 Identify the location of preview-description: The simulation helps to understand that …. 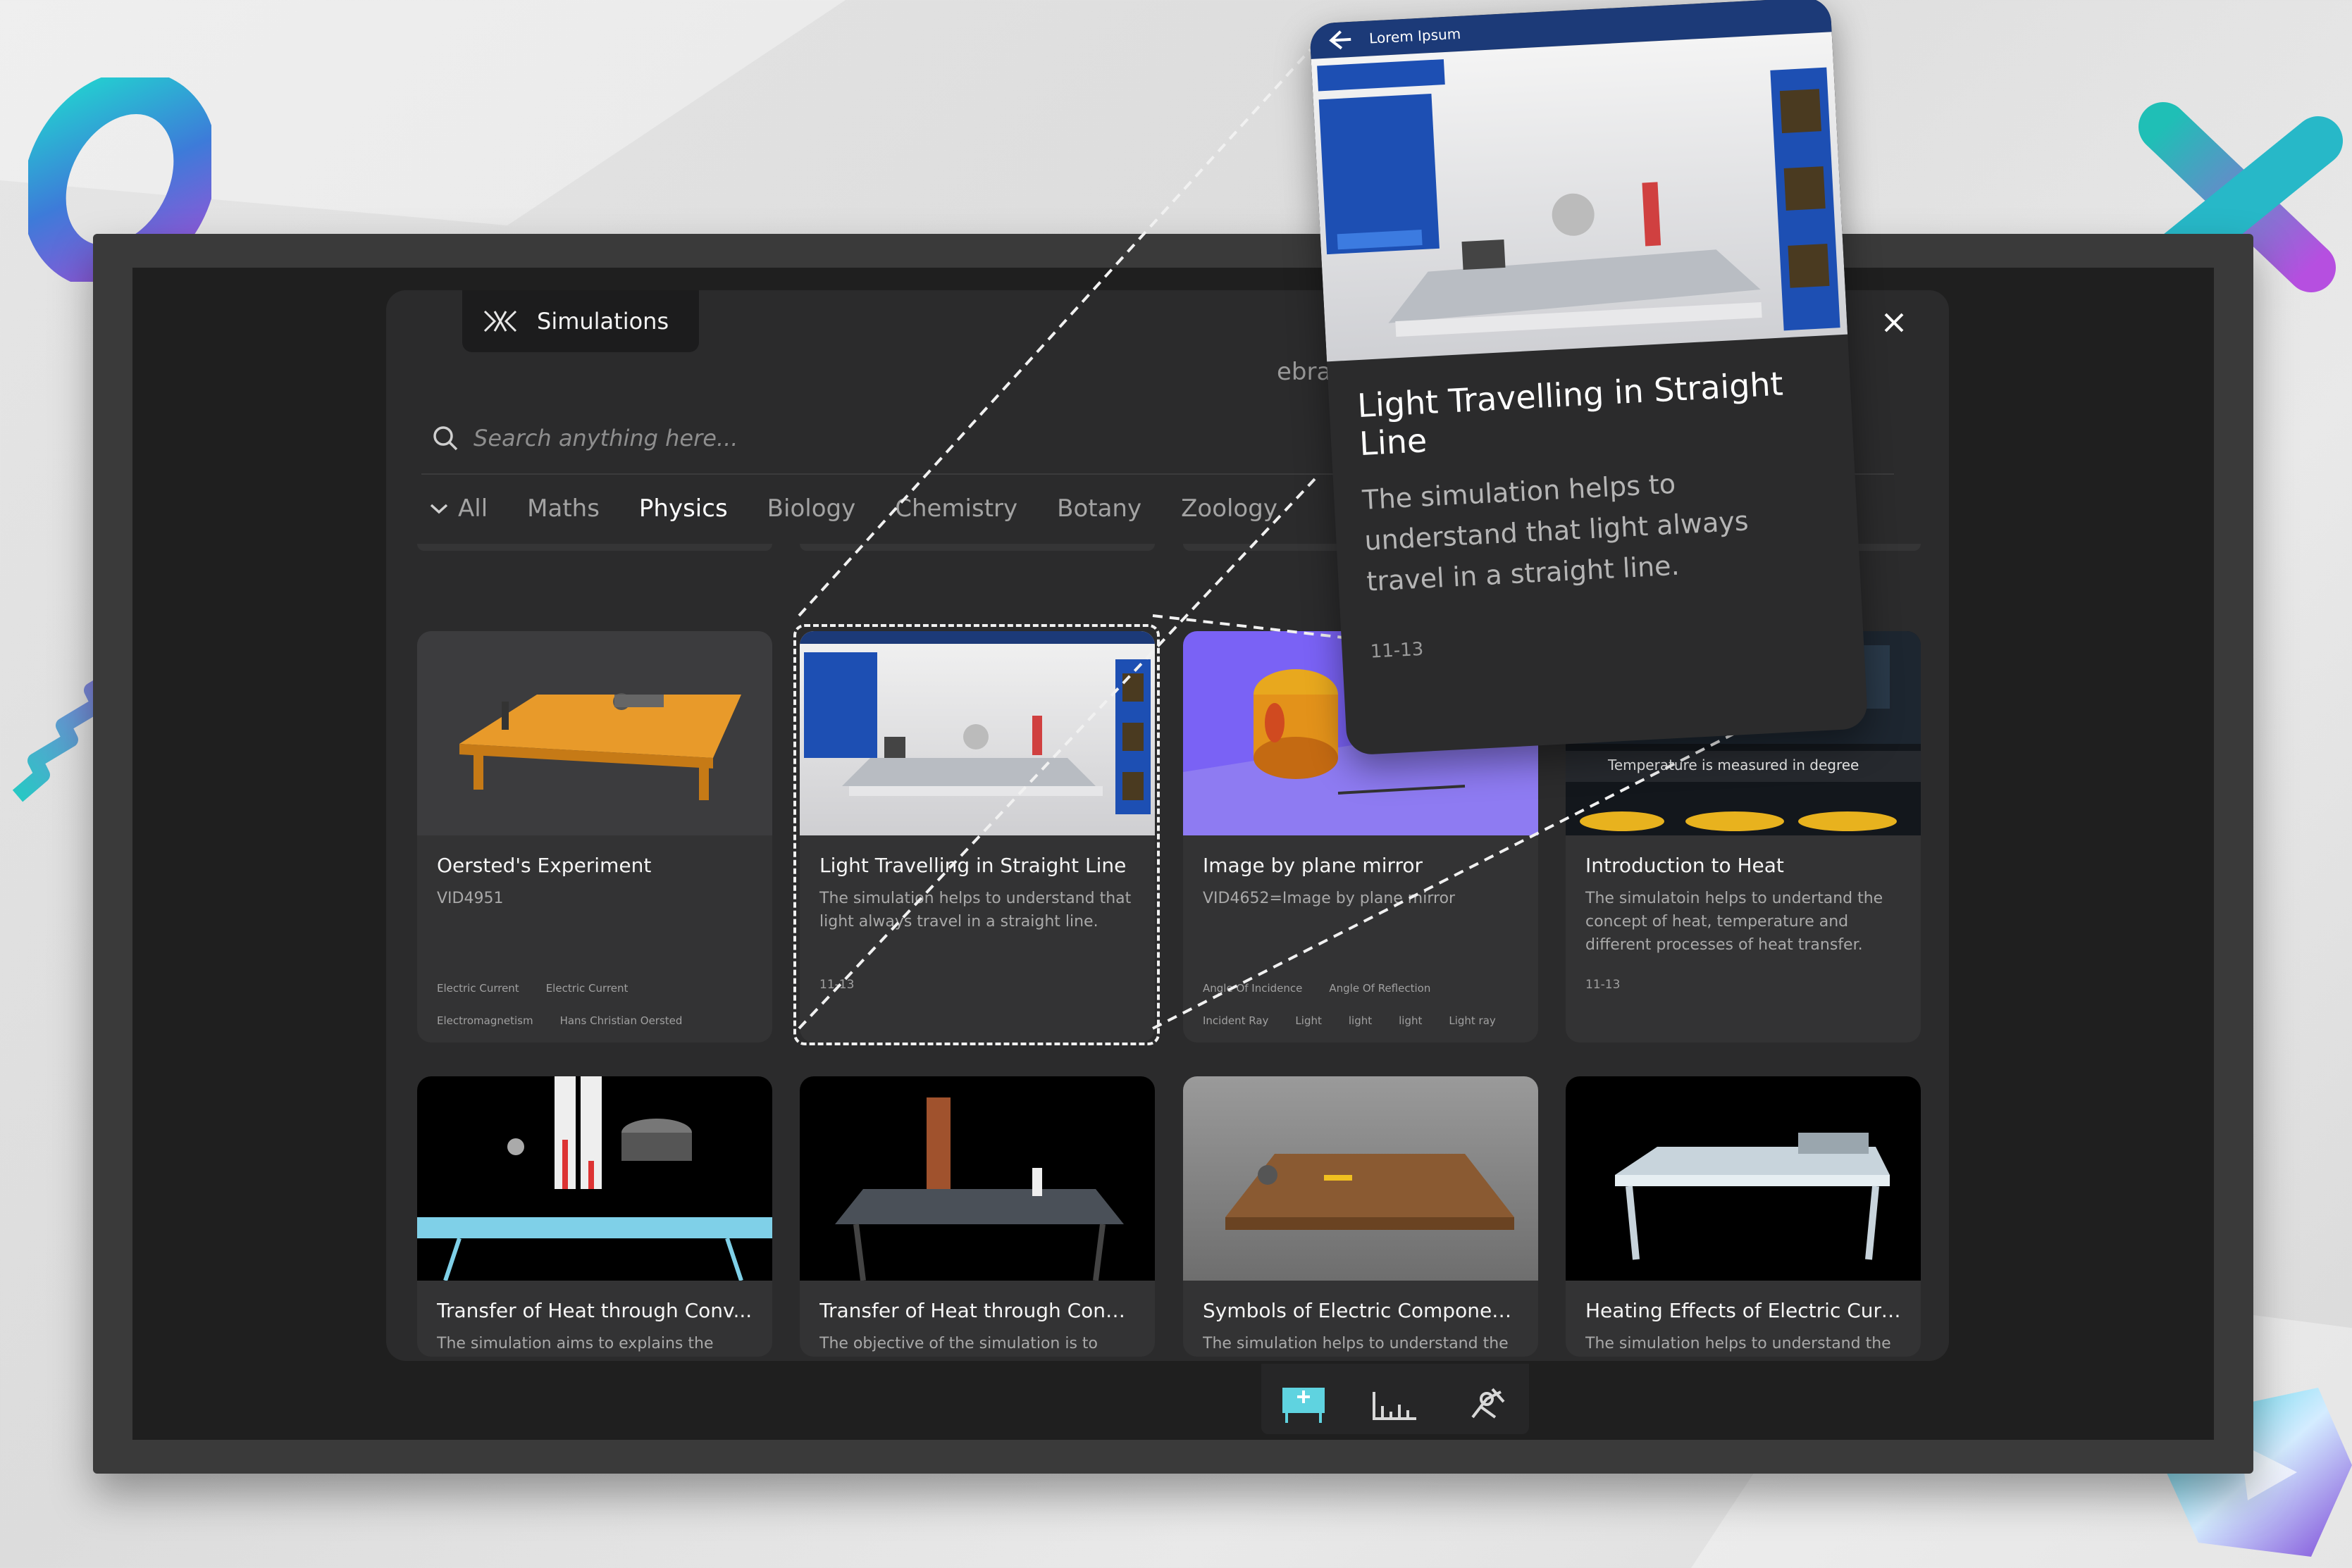
(1555, 532).